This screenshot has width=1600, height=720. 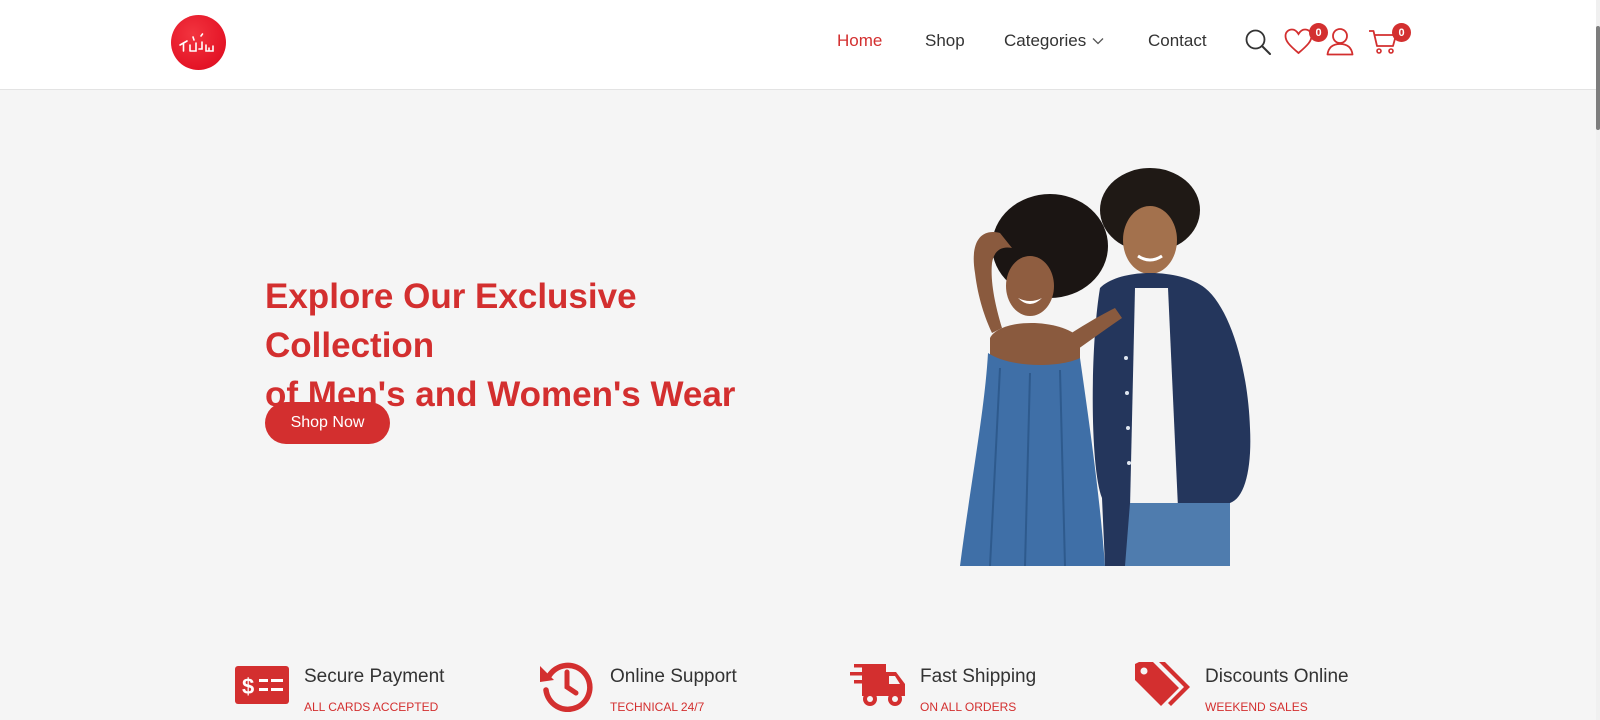 What do you see at coordinates (970, 689) in the screenshot?
I see `feature-fast-shipping: Fast Shipping ON ALL ORDERS` at bounding box center [970, 689].